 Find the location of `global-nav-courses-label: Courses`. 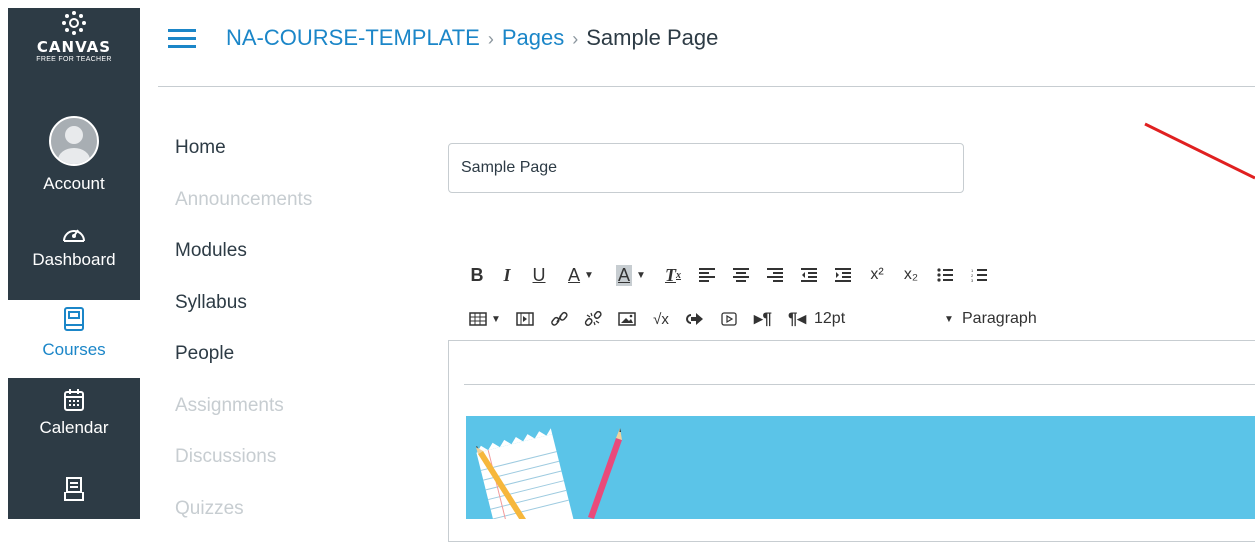

global-nav-courses-label: Courses is located at coordinates (74, 349).